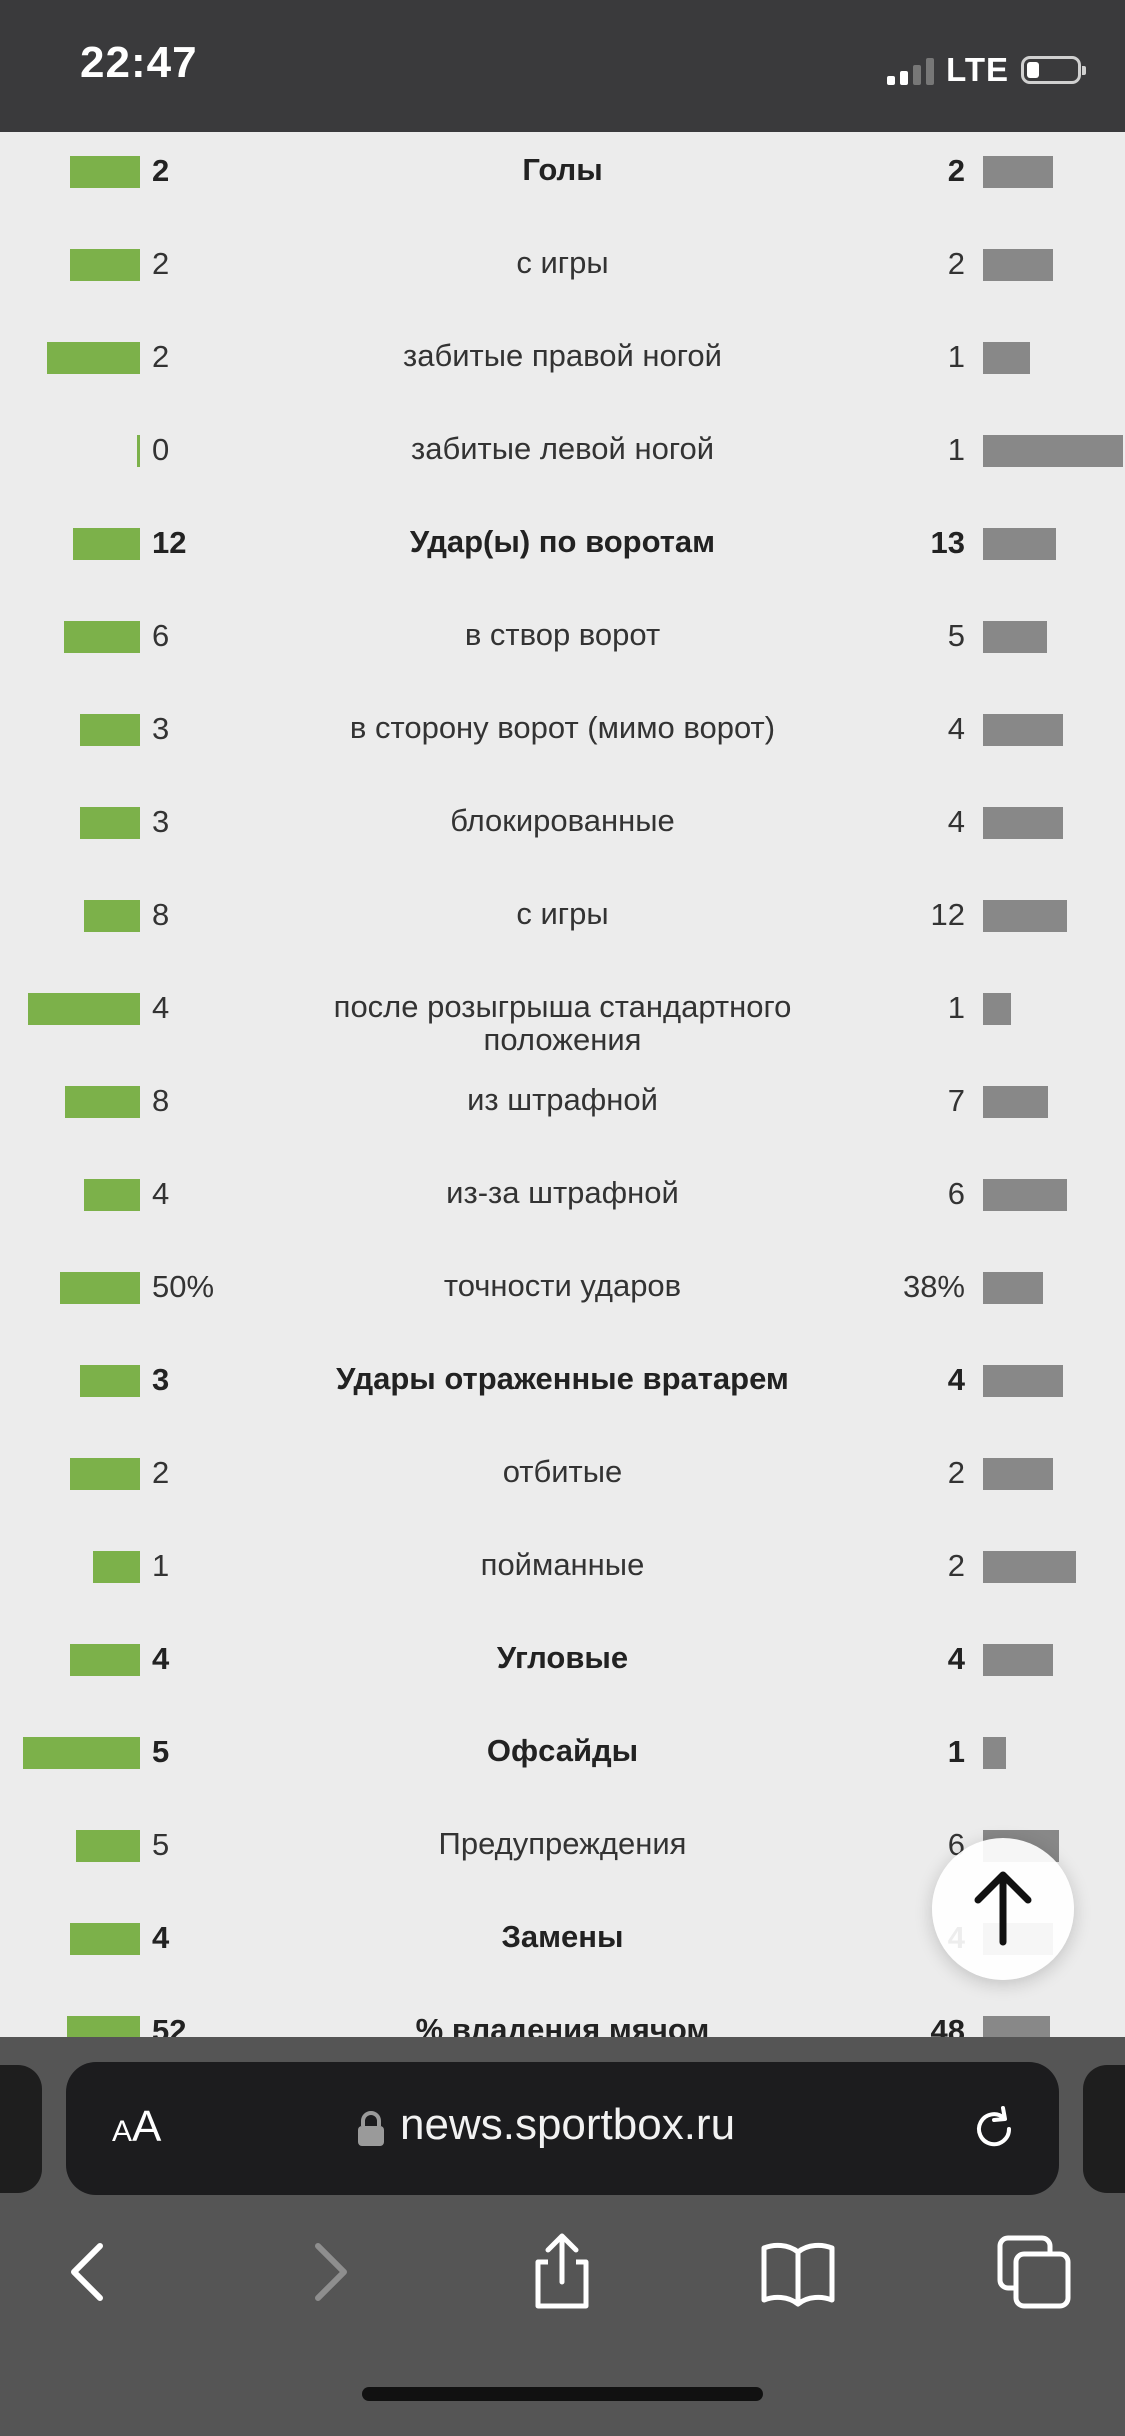 The image size is (1125, 2436). Describe the element at coordinates (947, 914) in the screenshot. I see `away-value: 12` at that location.